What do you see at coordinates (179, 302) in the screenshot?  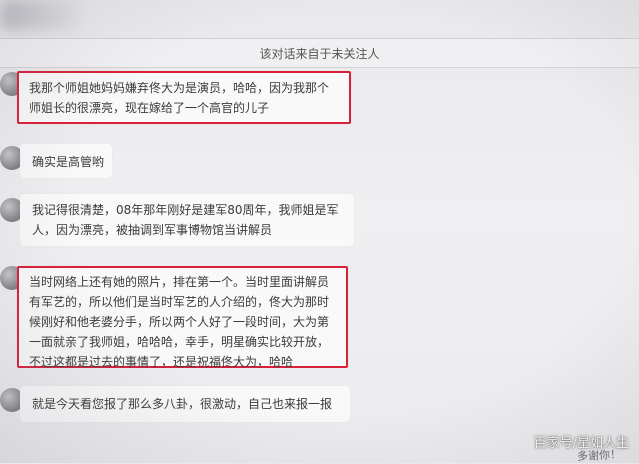 I see `message-line: 有军艺的，所以他们是当时军艺的人介绍的，佟大为那时` at bounding box center [179, 302].